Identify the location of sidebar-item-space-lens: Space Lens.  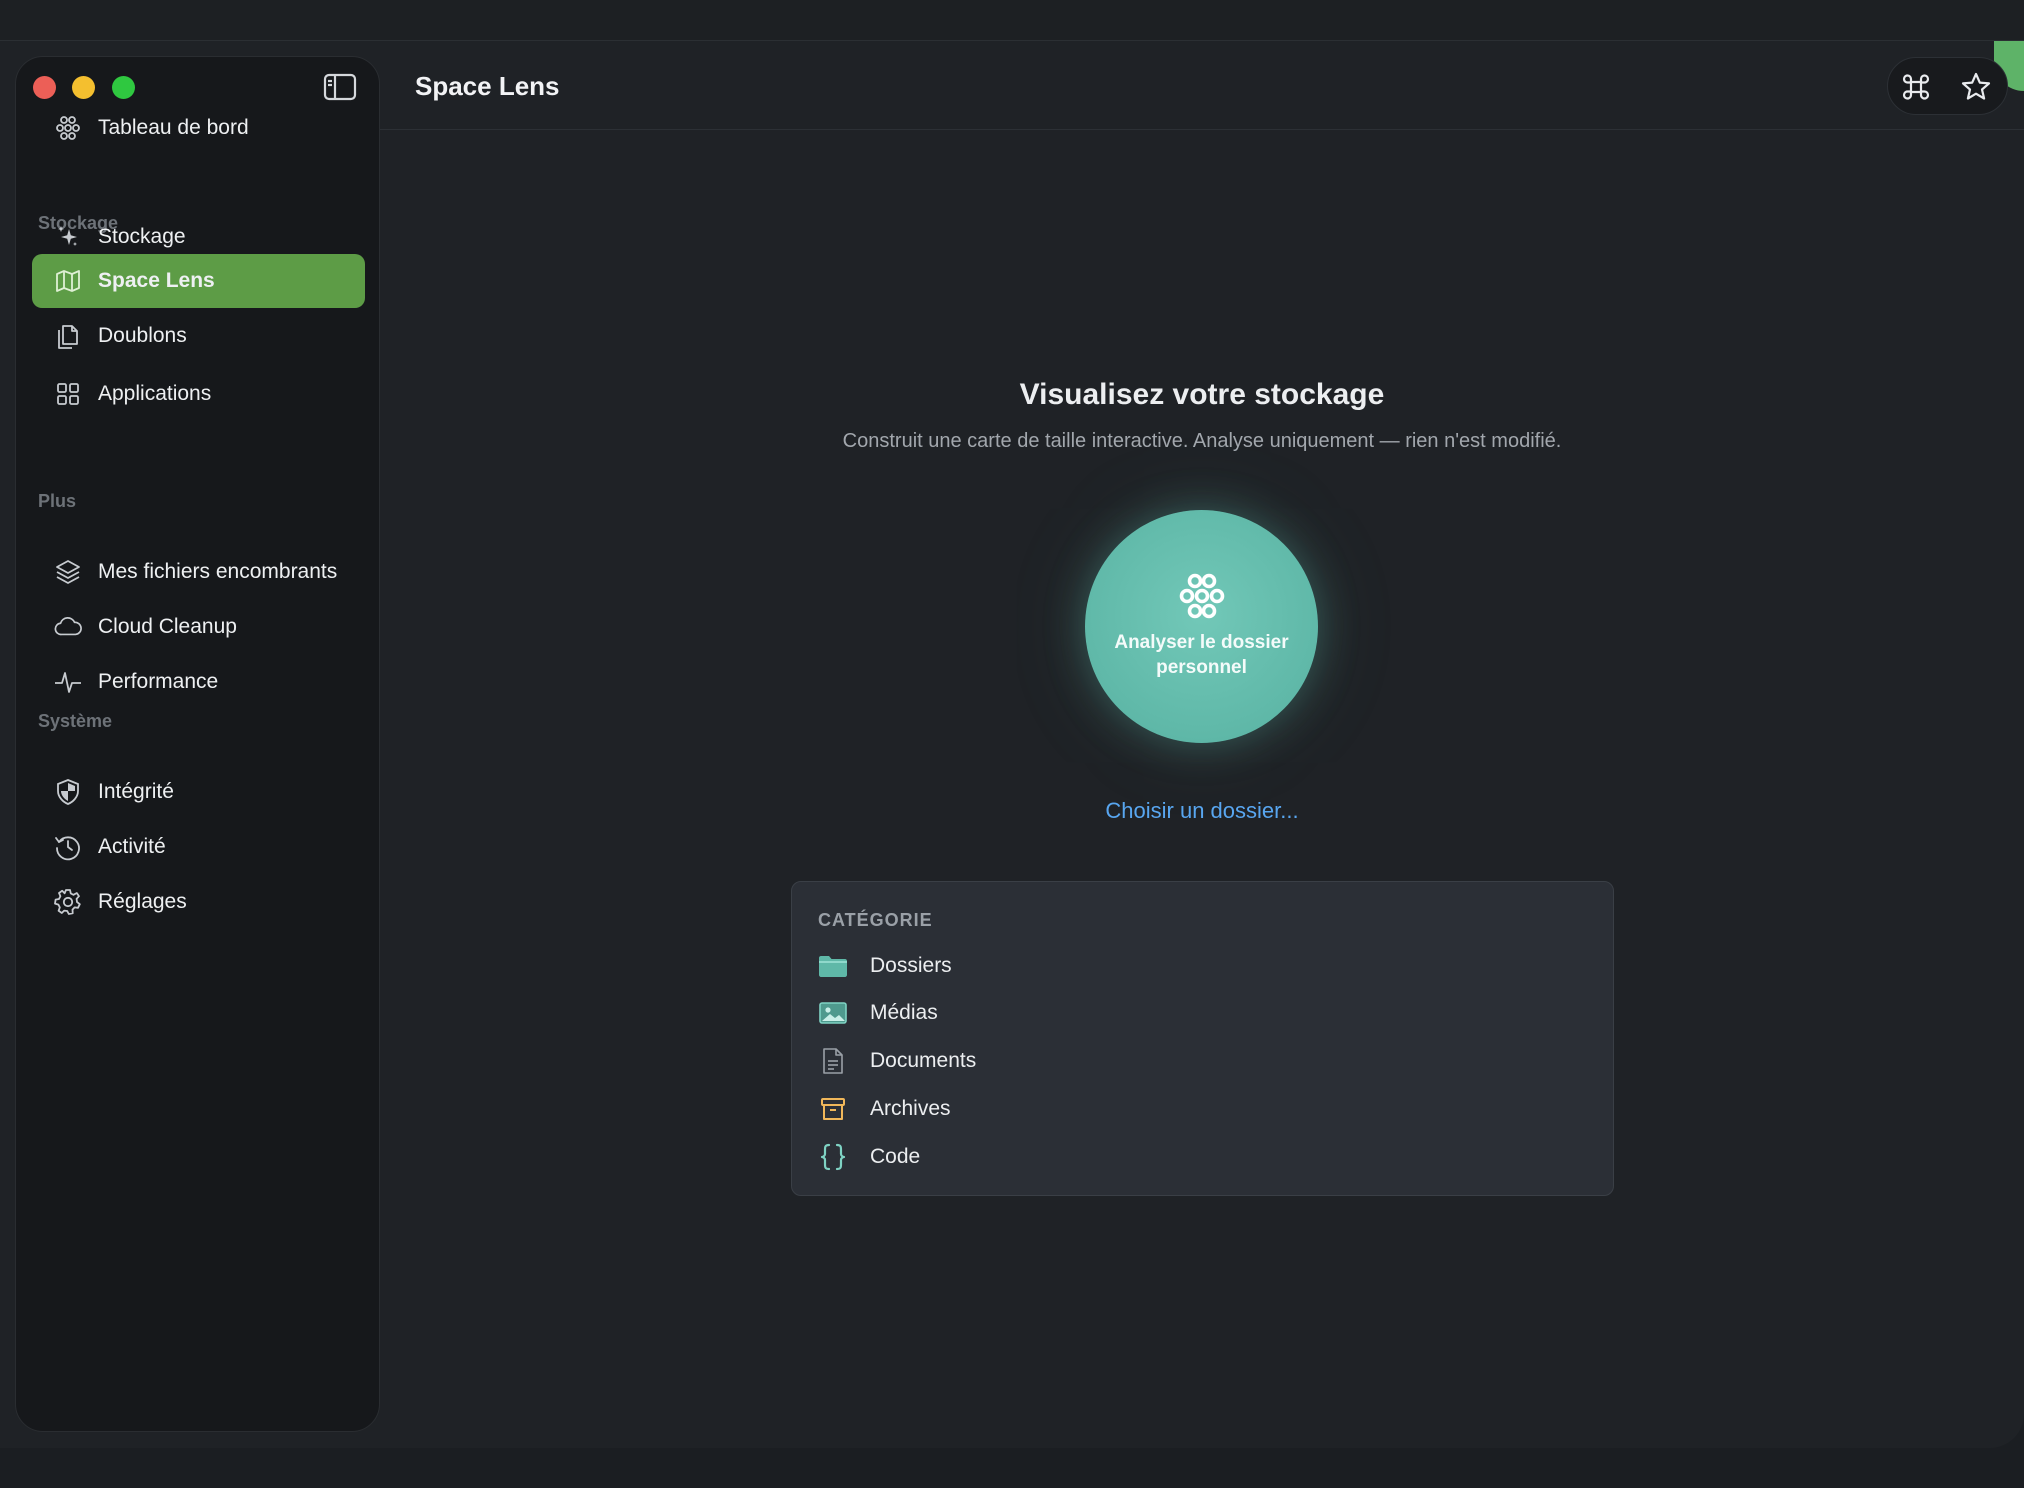
(198, 281).